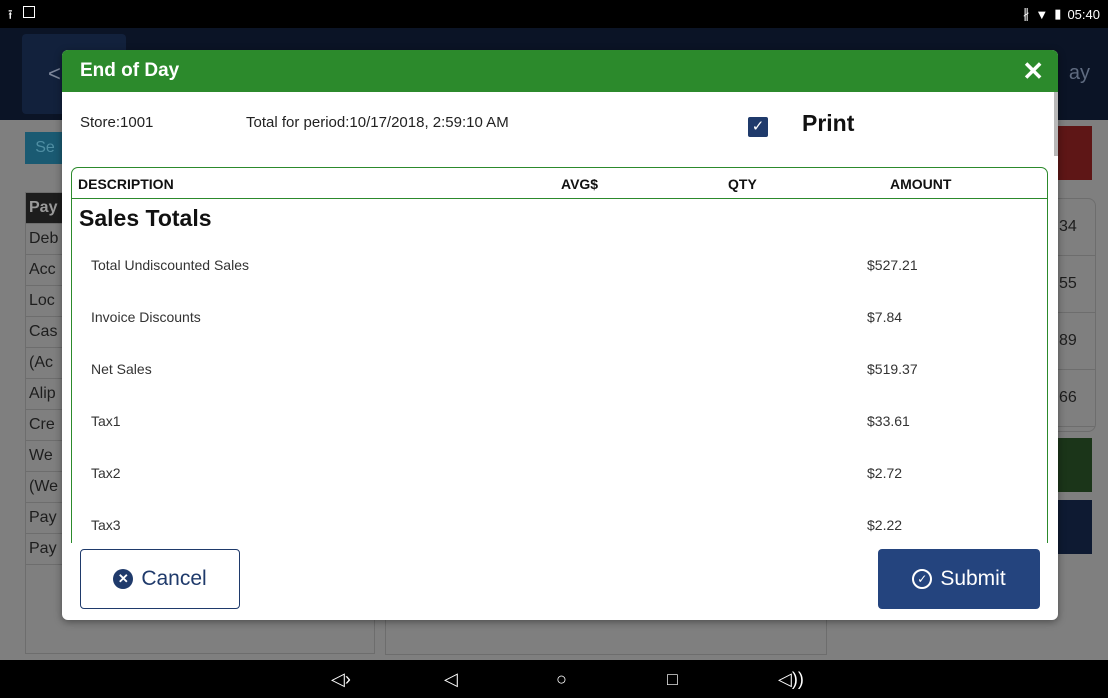  Describe the element at coordinates (1075, 227) in the screenshot. I see `background-value: 34` at that location.